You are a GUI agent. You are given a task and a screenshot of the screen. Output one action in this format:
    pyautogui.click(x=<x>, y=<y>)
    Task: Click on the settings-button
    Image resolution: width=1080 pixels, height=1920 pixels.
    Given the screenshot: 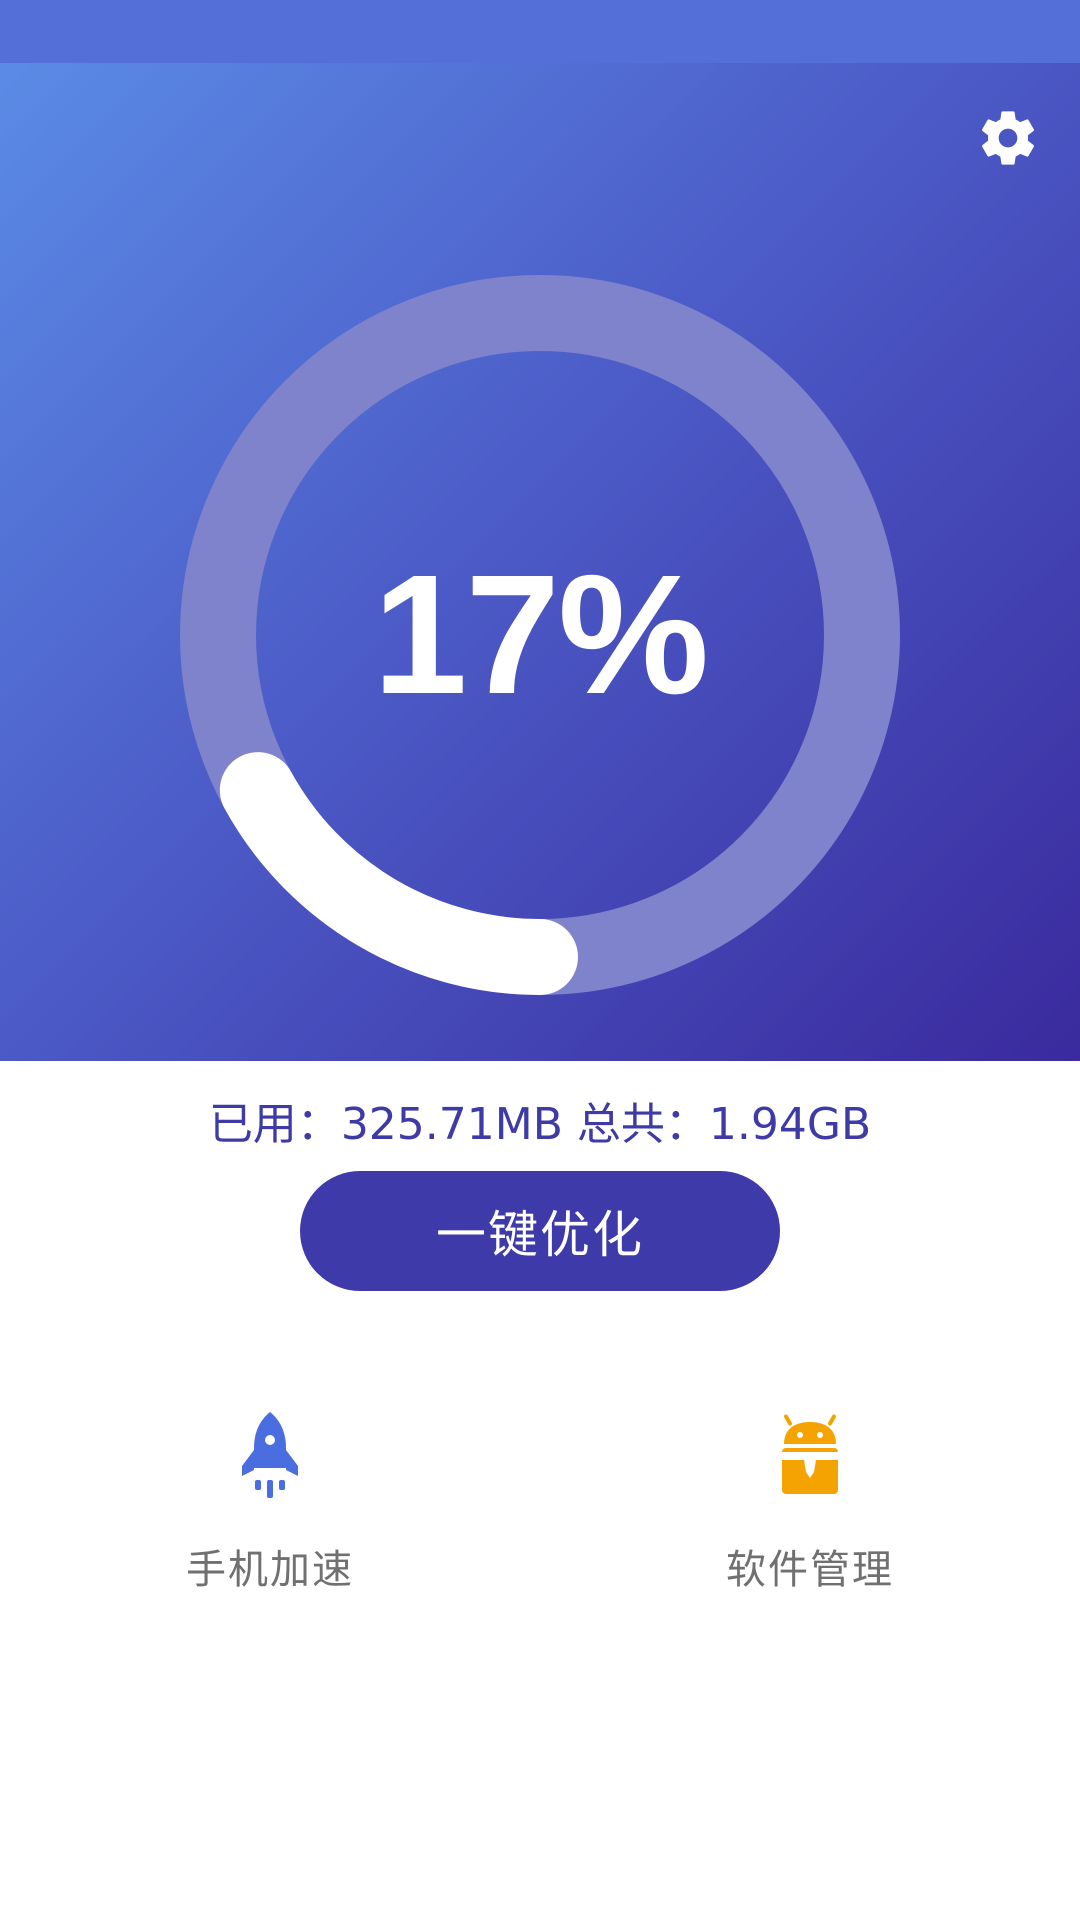 What is the action you would take?
    pyautogui.click(x=1008, y=138)
    